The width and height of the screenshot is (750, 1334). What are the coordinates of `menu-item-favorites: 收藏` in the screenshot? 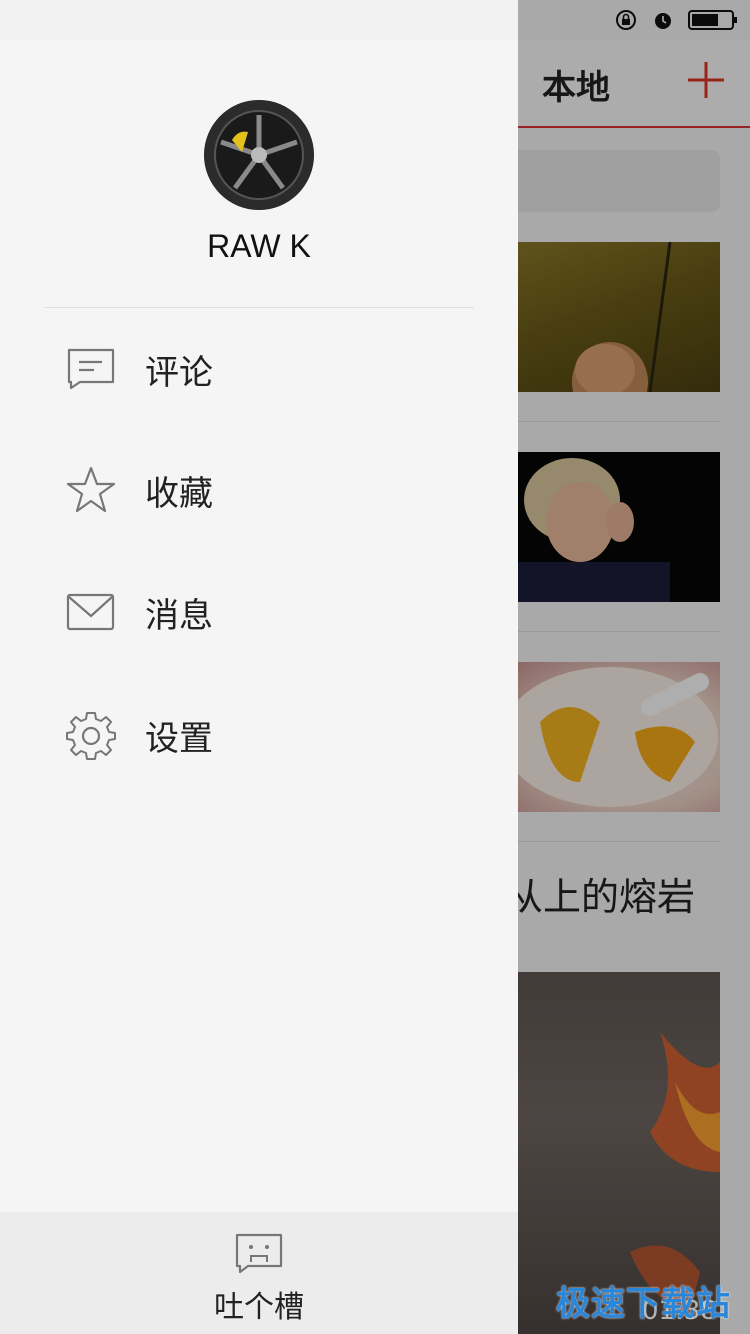 It's located at (259, 490).